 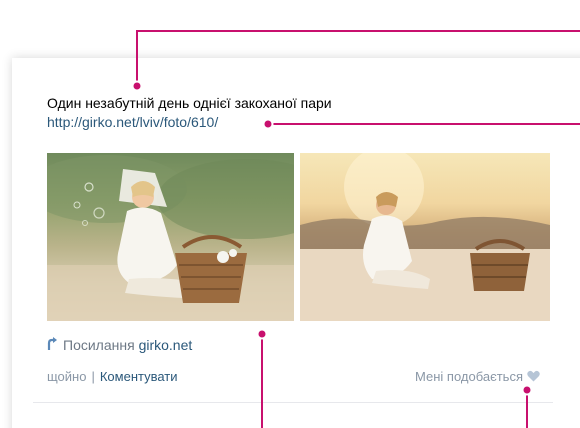 I want to click on share-row: Посилання girko.net, so click(x=119, y=345).